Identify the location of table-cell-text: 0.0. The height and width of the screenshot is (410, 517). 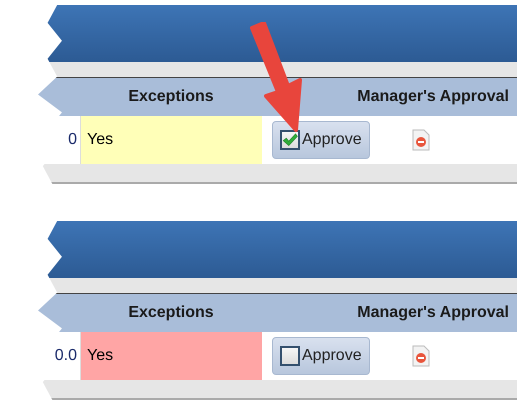
(65, 356).